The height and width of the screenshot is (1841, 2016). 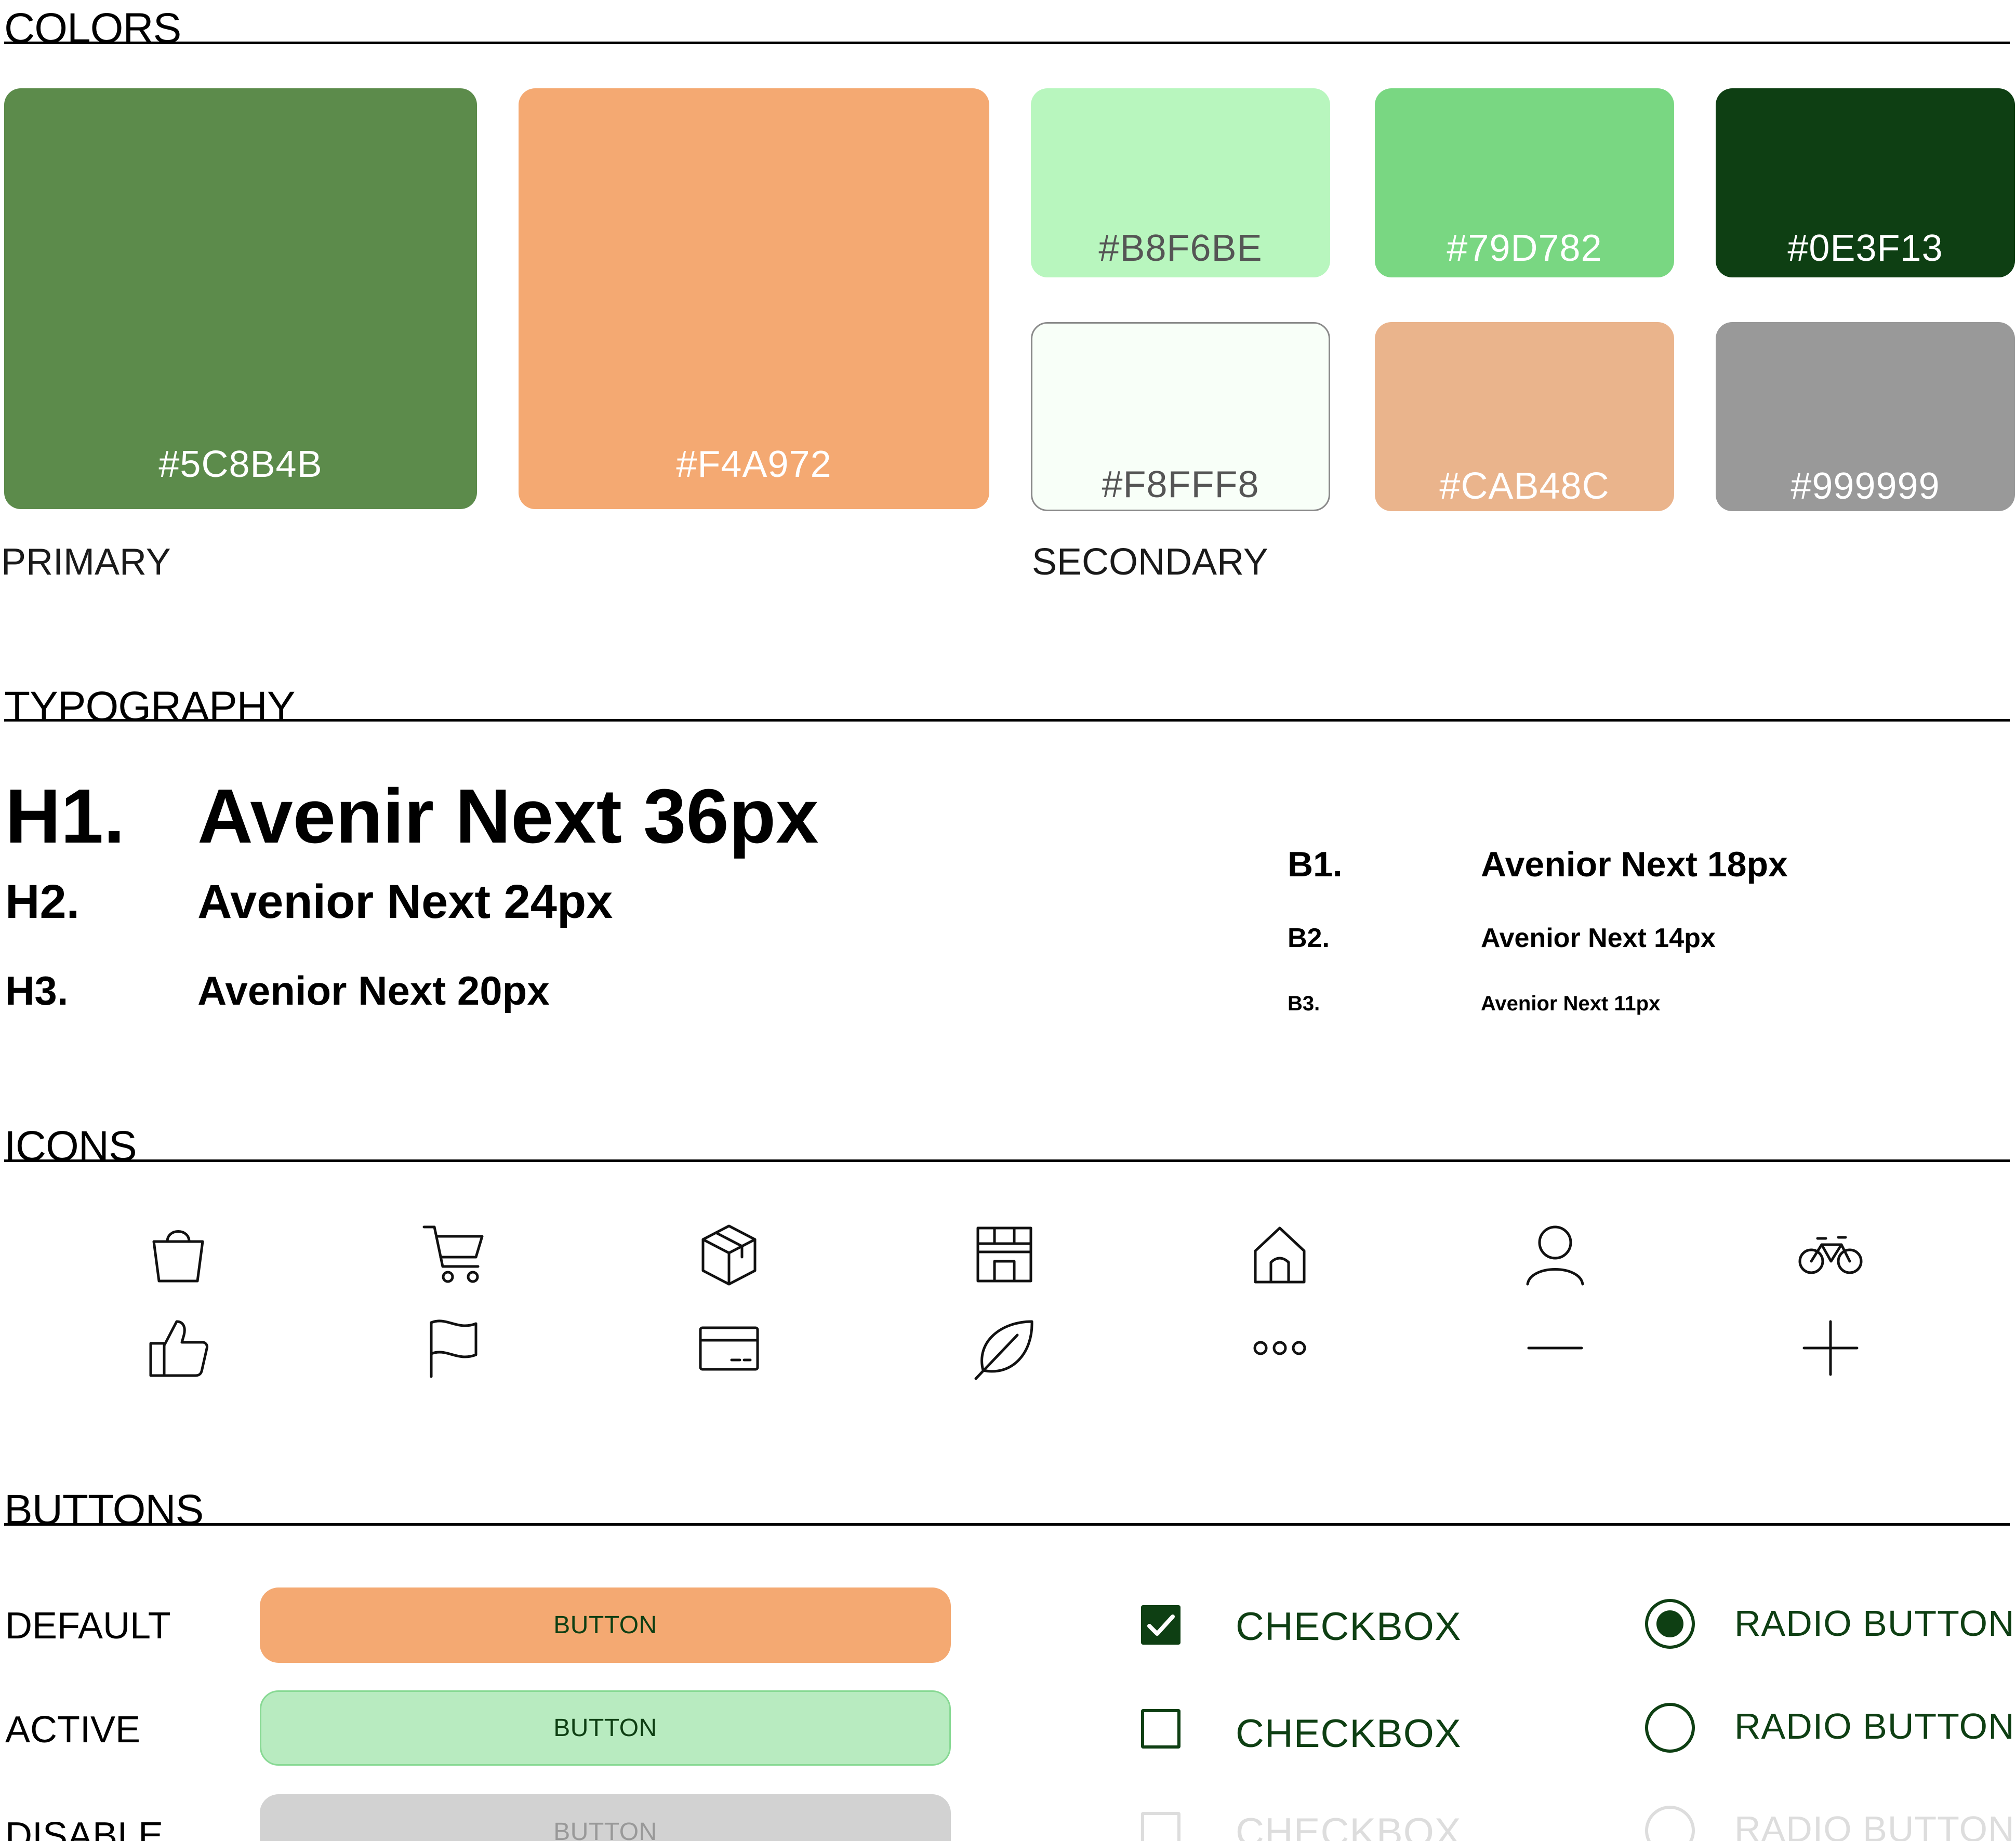 I want to click on swatch-hex: #0E3F13, so click(x=1865, y=248).